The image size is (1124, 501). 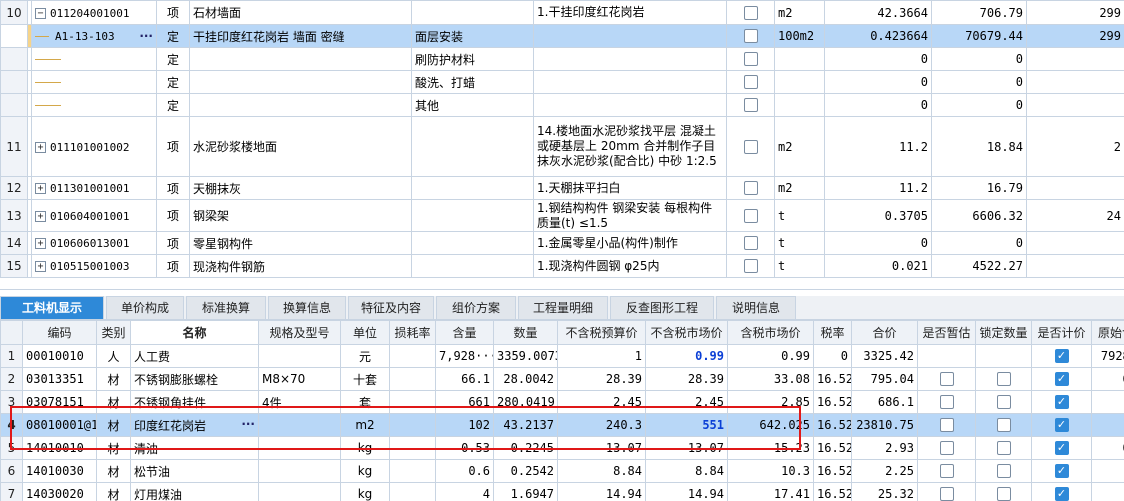 What do you see at coordinates (59, 332) in the screenshot?
I see `column-header-1: 编码` at bounding box center [59, 332].